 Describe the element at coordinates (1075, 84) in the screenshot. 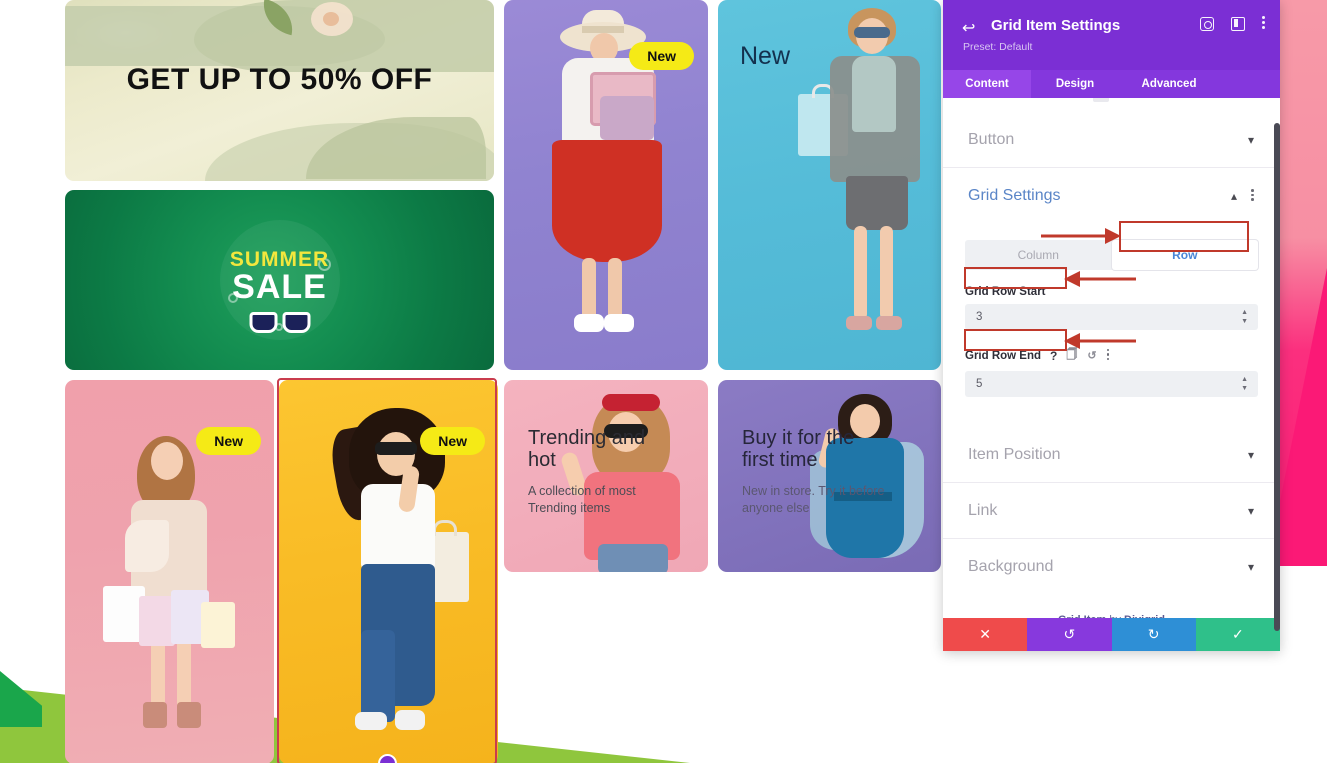

I see `tab-design: Design` at that location.